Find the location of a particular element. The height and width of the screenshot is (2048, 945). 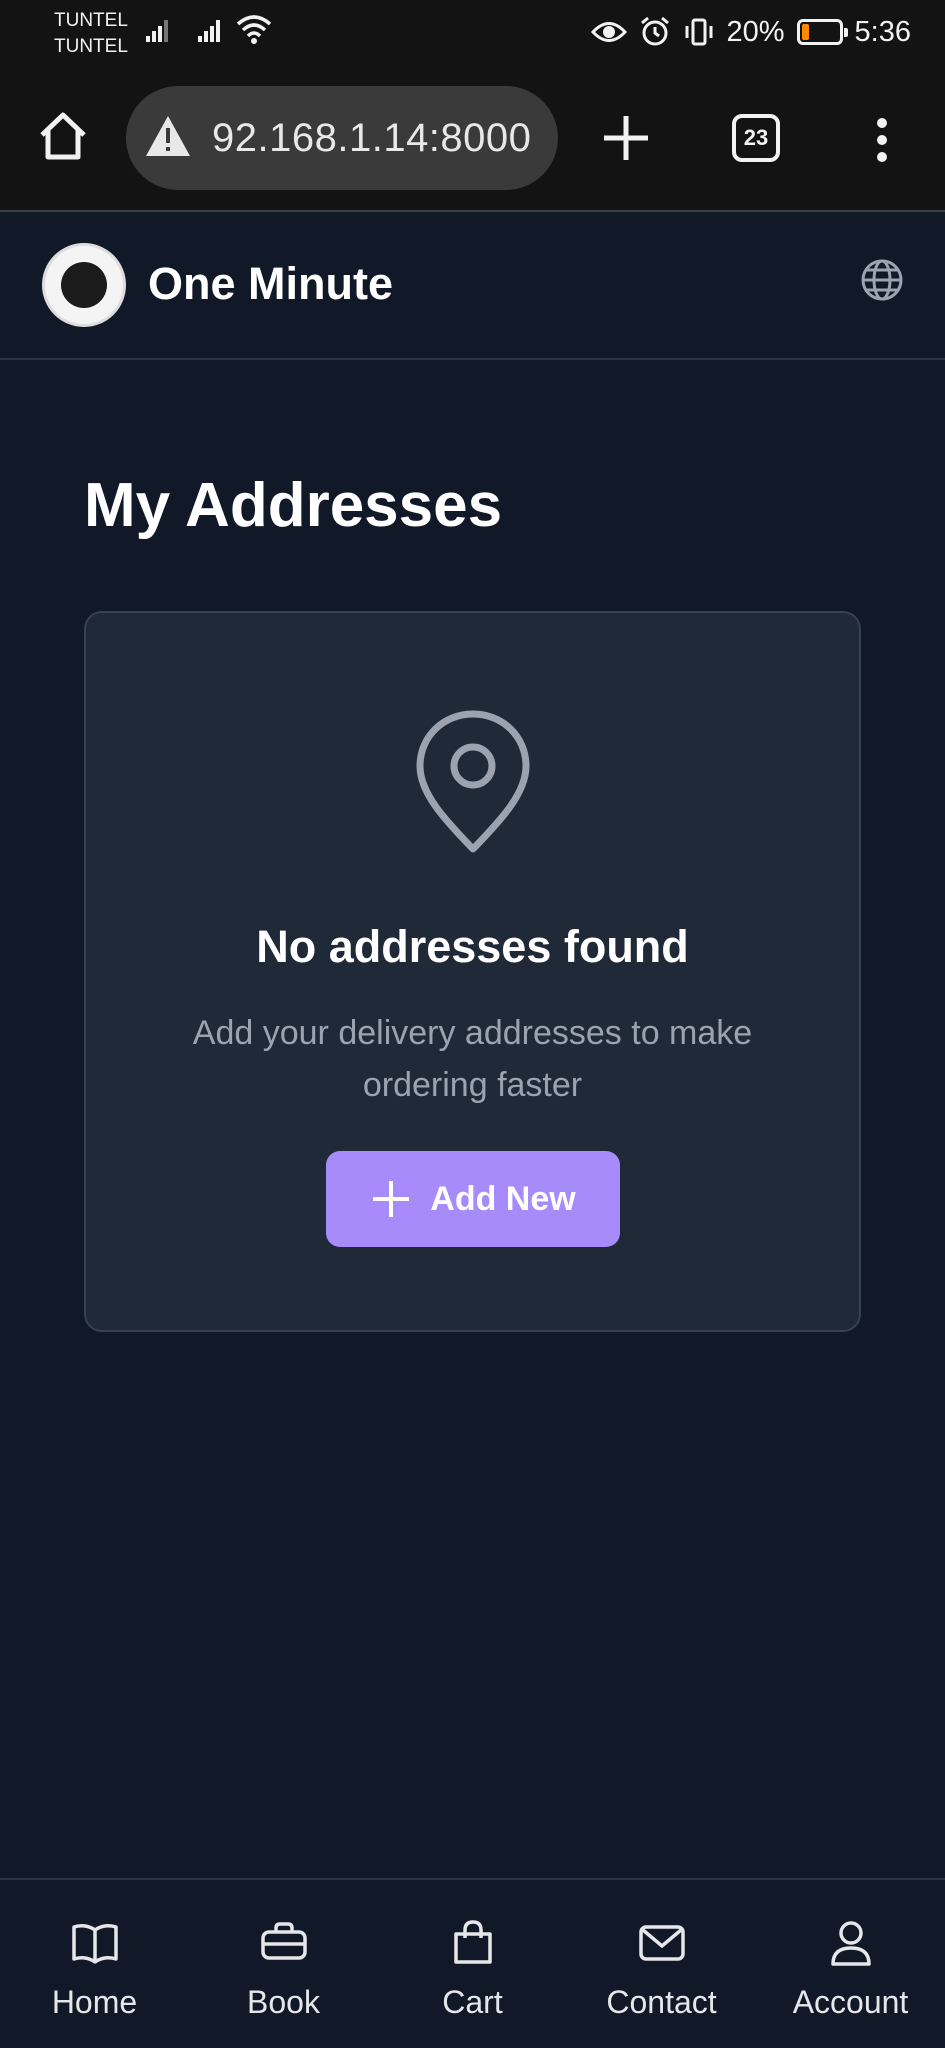

user-icon is located at coordinates (850, 1943).